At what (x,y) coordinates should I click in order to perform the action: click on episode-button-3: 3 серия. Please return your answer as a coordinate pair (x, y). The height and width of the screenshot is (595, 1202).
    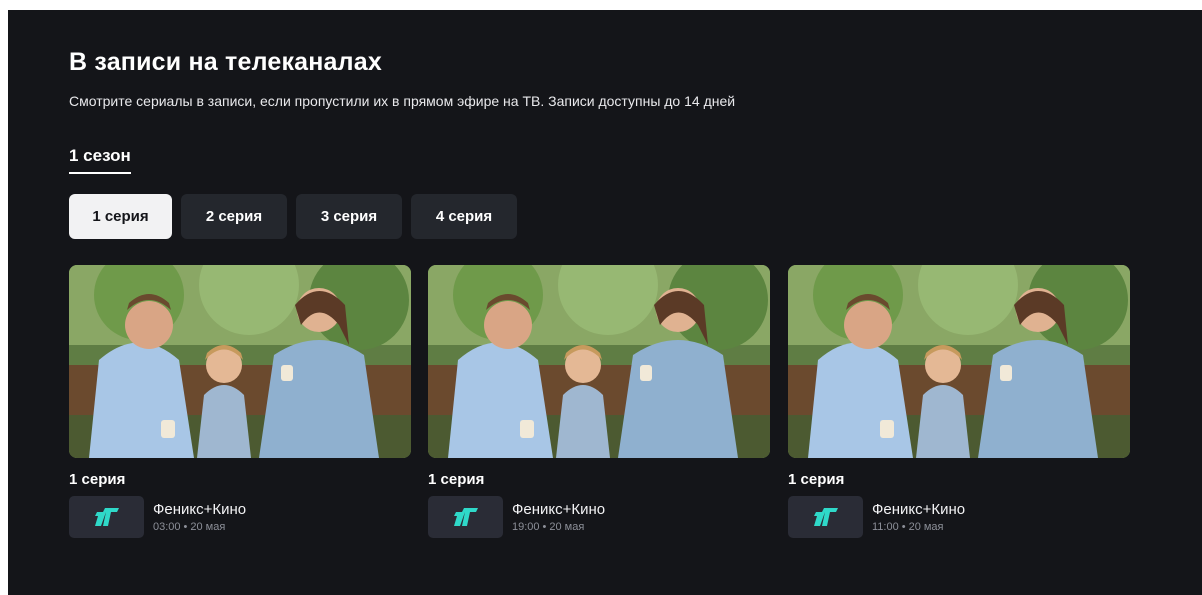
    Looking at the image, I should click on (349, 216).